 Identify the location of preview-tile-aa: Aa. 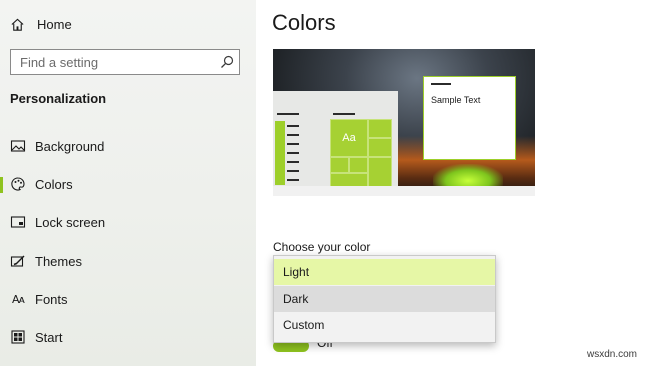
(349, 138).